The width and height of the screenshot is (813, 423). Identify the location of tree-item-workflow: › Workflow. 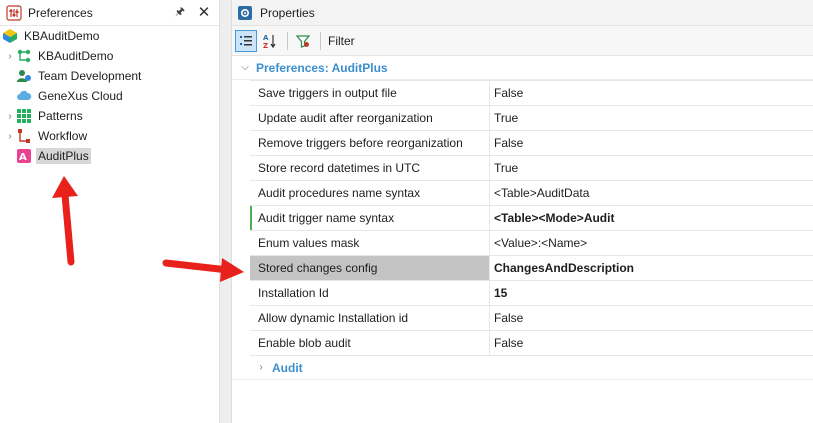
(109, 136).